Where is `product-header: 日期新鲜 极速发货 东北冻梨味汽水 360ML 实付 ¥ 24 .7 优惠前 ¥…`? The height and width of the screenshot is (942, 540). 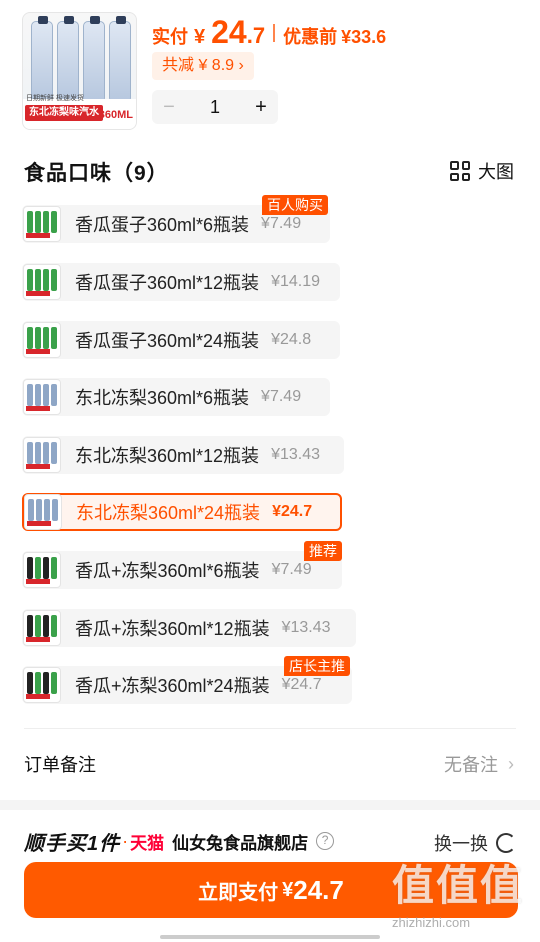
product-header: 日期新鲜 极速发货 东北冻梨味汽水 360ML 实付 ¥ 24 .7 优惠前 ¥… is located at coordinates (270, 70).